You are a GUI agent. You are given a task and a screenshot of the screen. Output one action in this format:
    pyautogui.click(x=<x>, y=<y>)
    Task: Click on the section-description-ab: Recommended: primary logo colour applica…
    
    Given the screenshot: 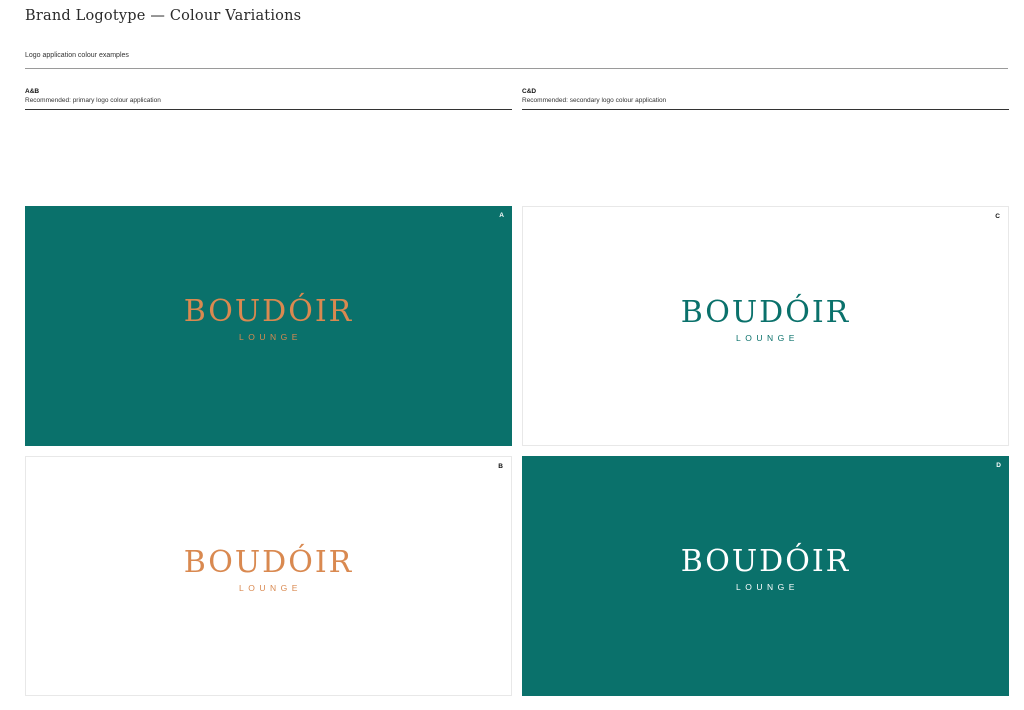 What is the action you would take?
    pyautogui.click(x=93, y=100)
    